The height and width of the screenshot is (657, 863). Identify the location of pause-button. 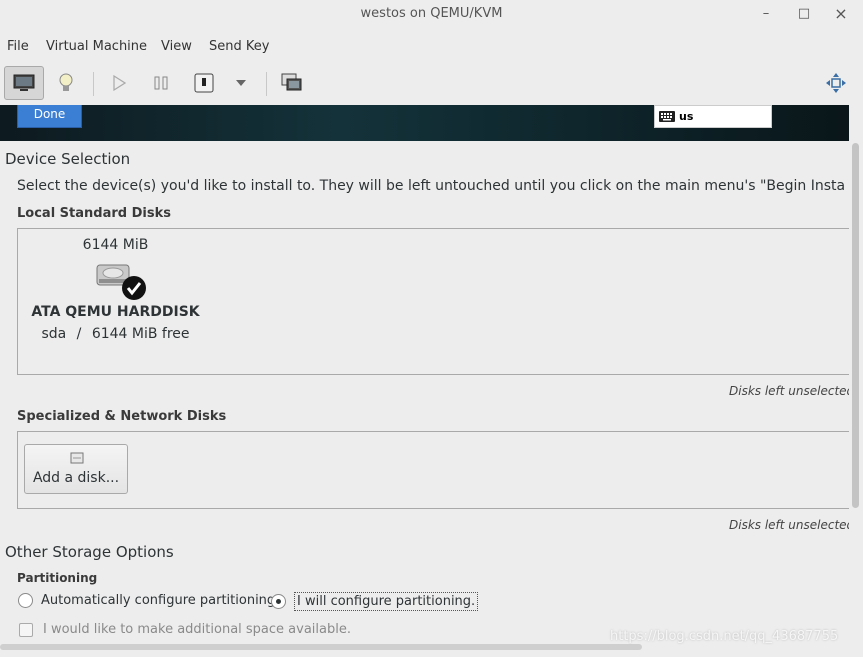
(161, 83).